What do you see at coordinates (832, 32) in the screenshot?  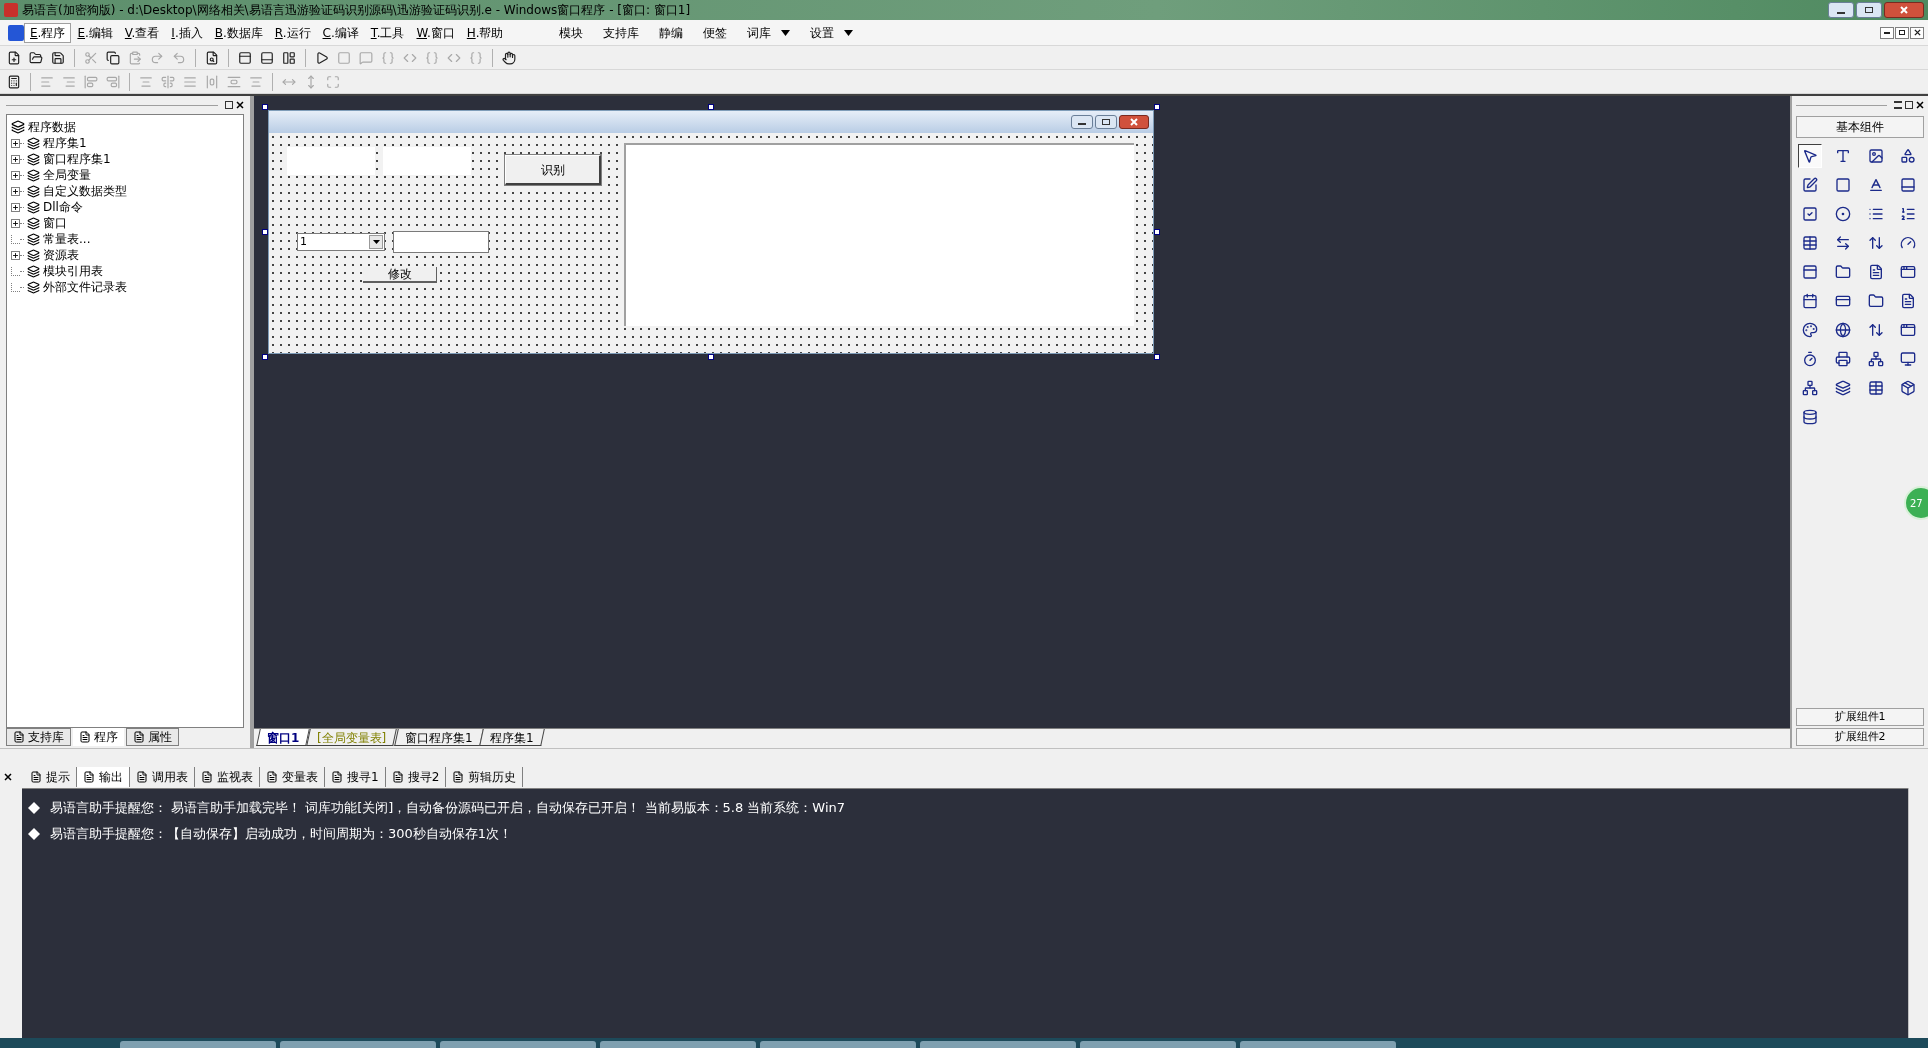 I see `menu-item: 设置` at bounding box center [832, 32].